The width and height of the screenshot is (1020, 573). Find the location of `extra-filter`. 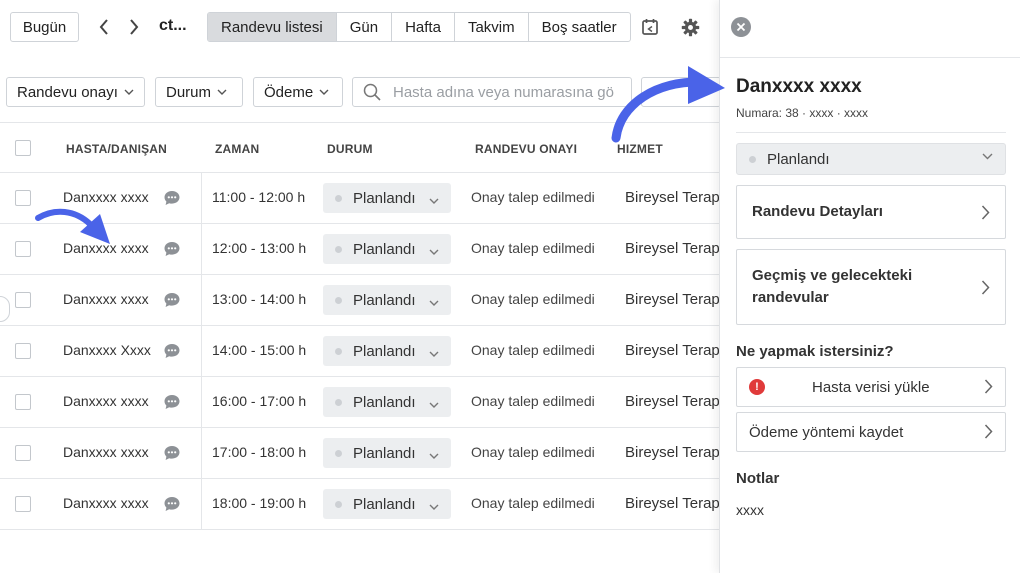

extra-filter is located at coordinates (681, 92).